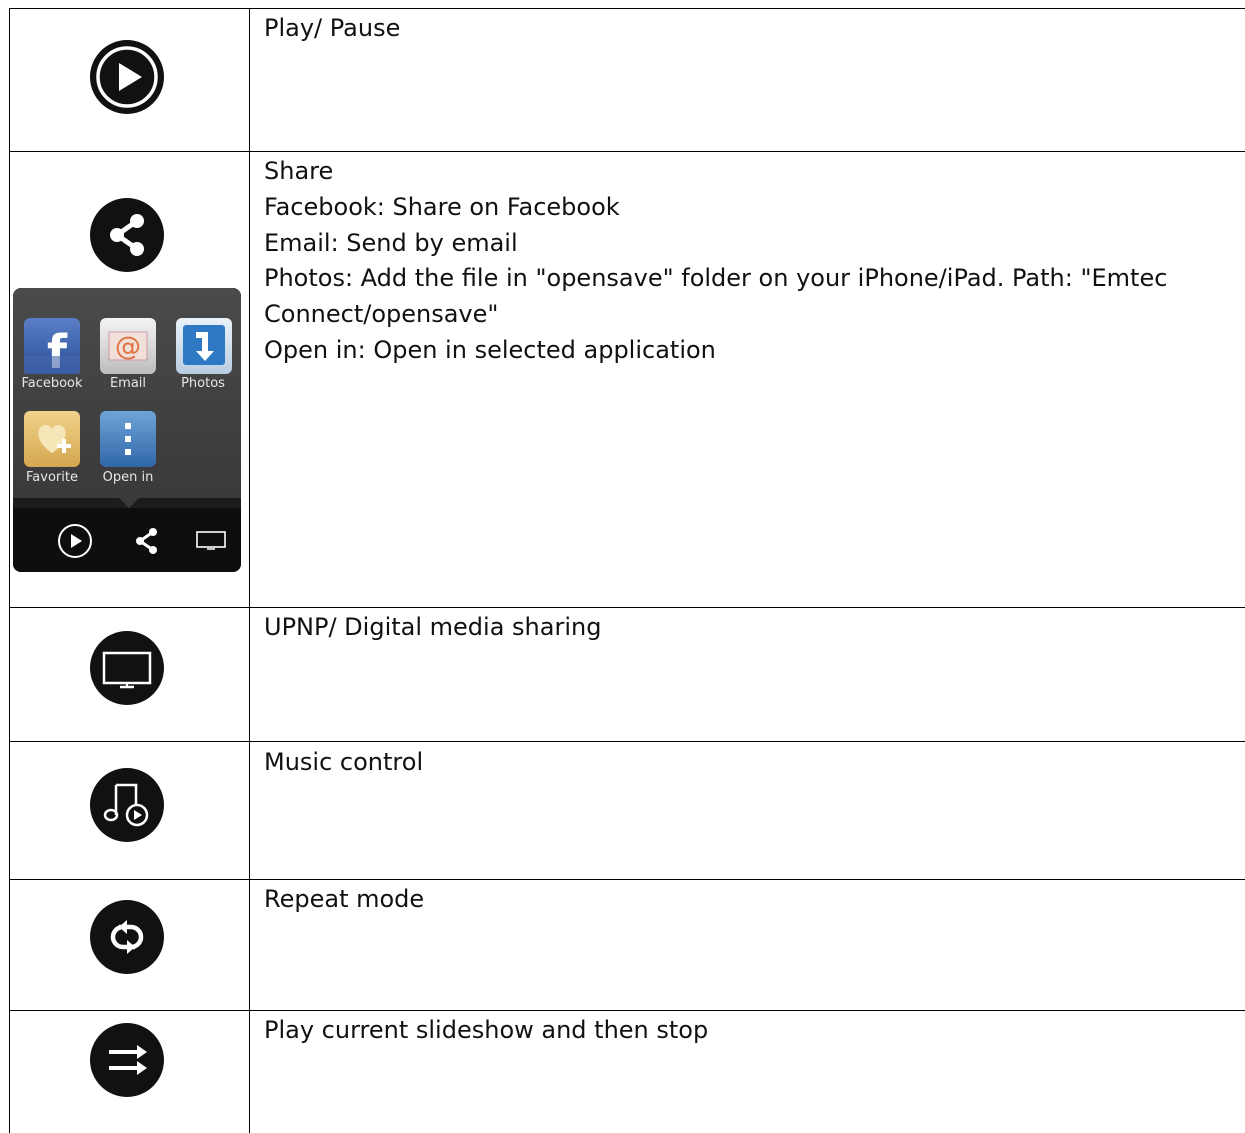  I want to click on row-description: UPNP/ Digital media sharing, so click(433, 627).